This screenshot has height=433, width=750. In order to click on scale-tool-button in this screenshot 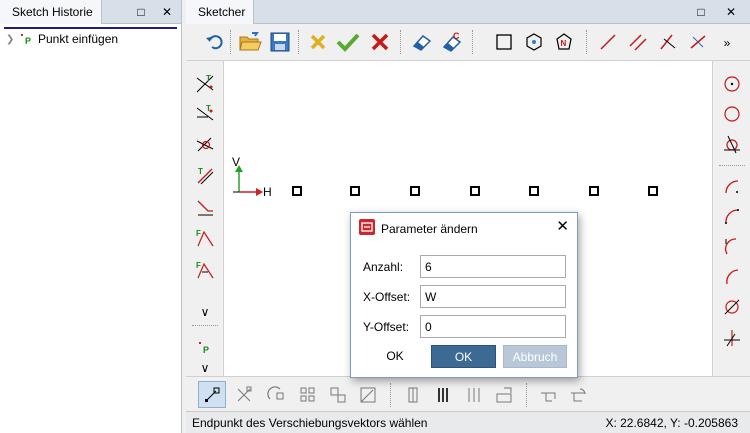, I will do `click(368, 394)`.